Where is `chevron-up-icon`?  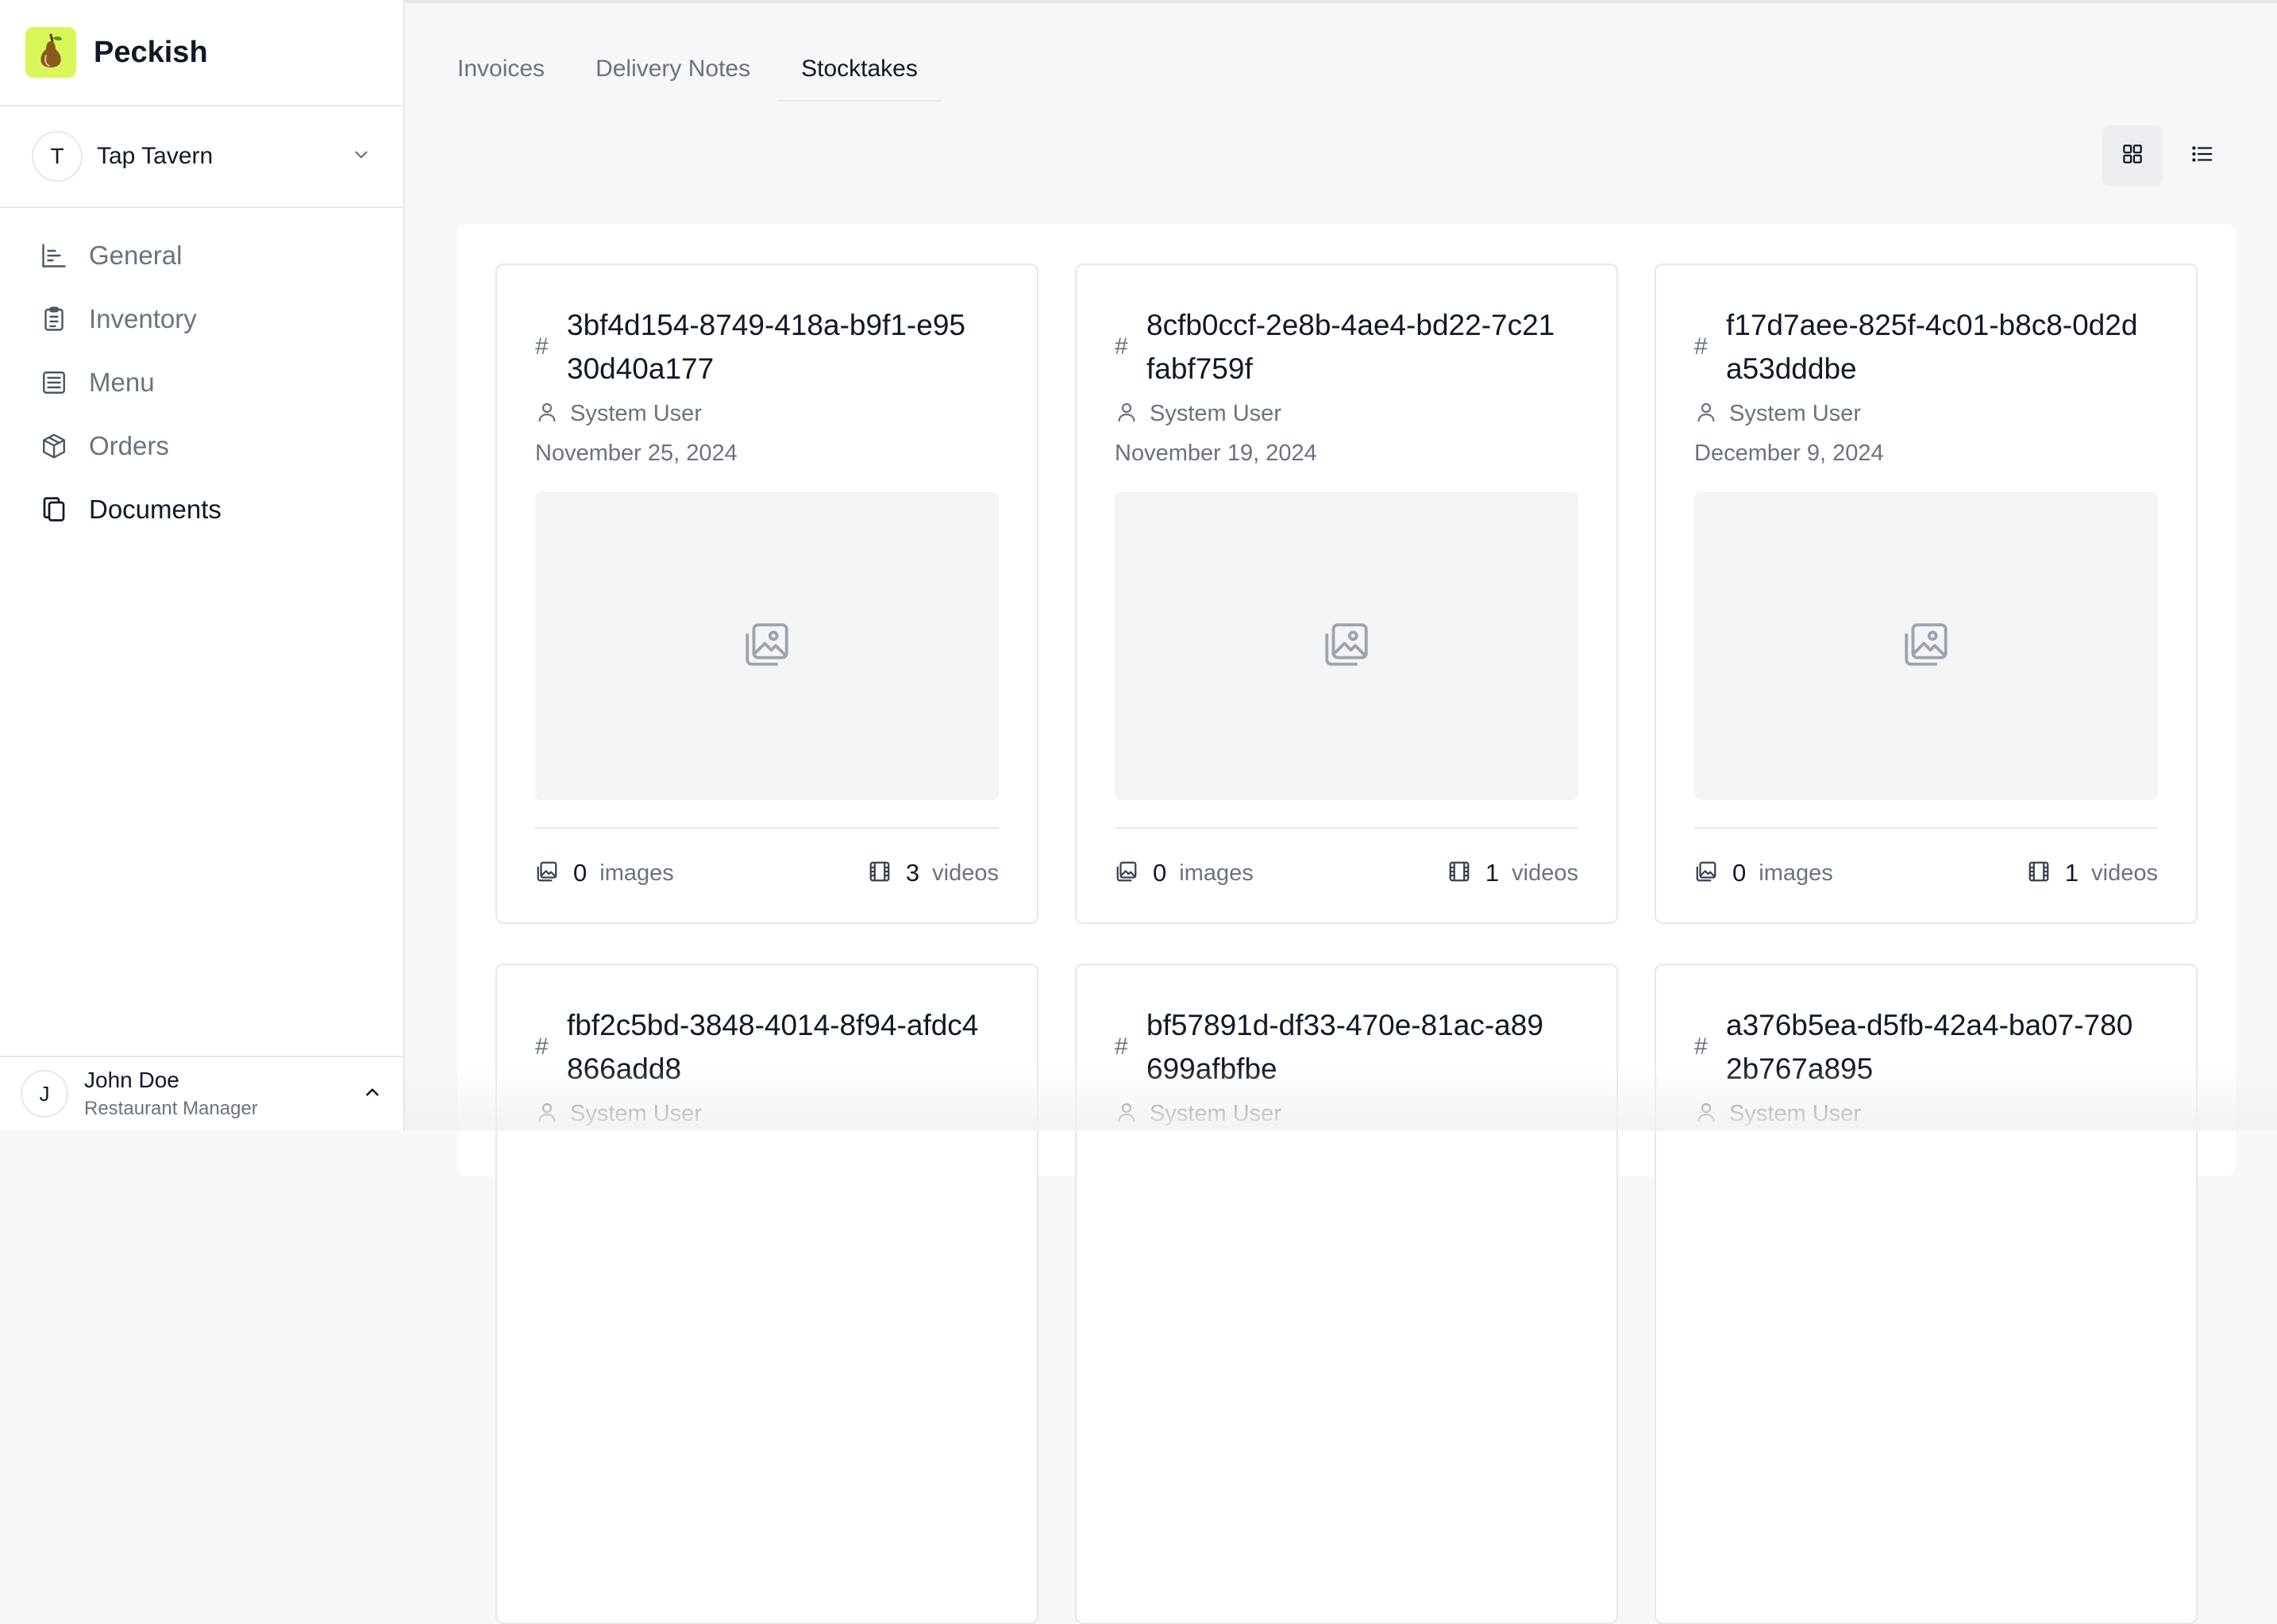 chevron-up-icon is located at coordinates (372, 1094).